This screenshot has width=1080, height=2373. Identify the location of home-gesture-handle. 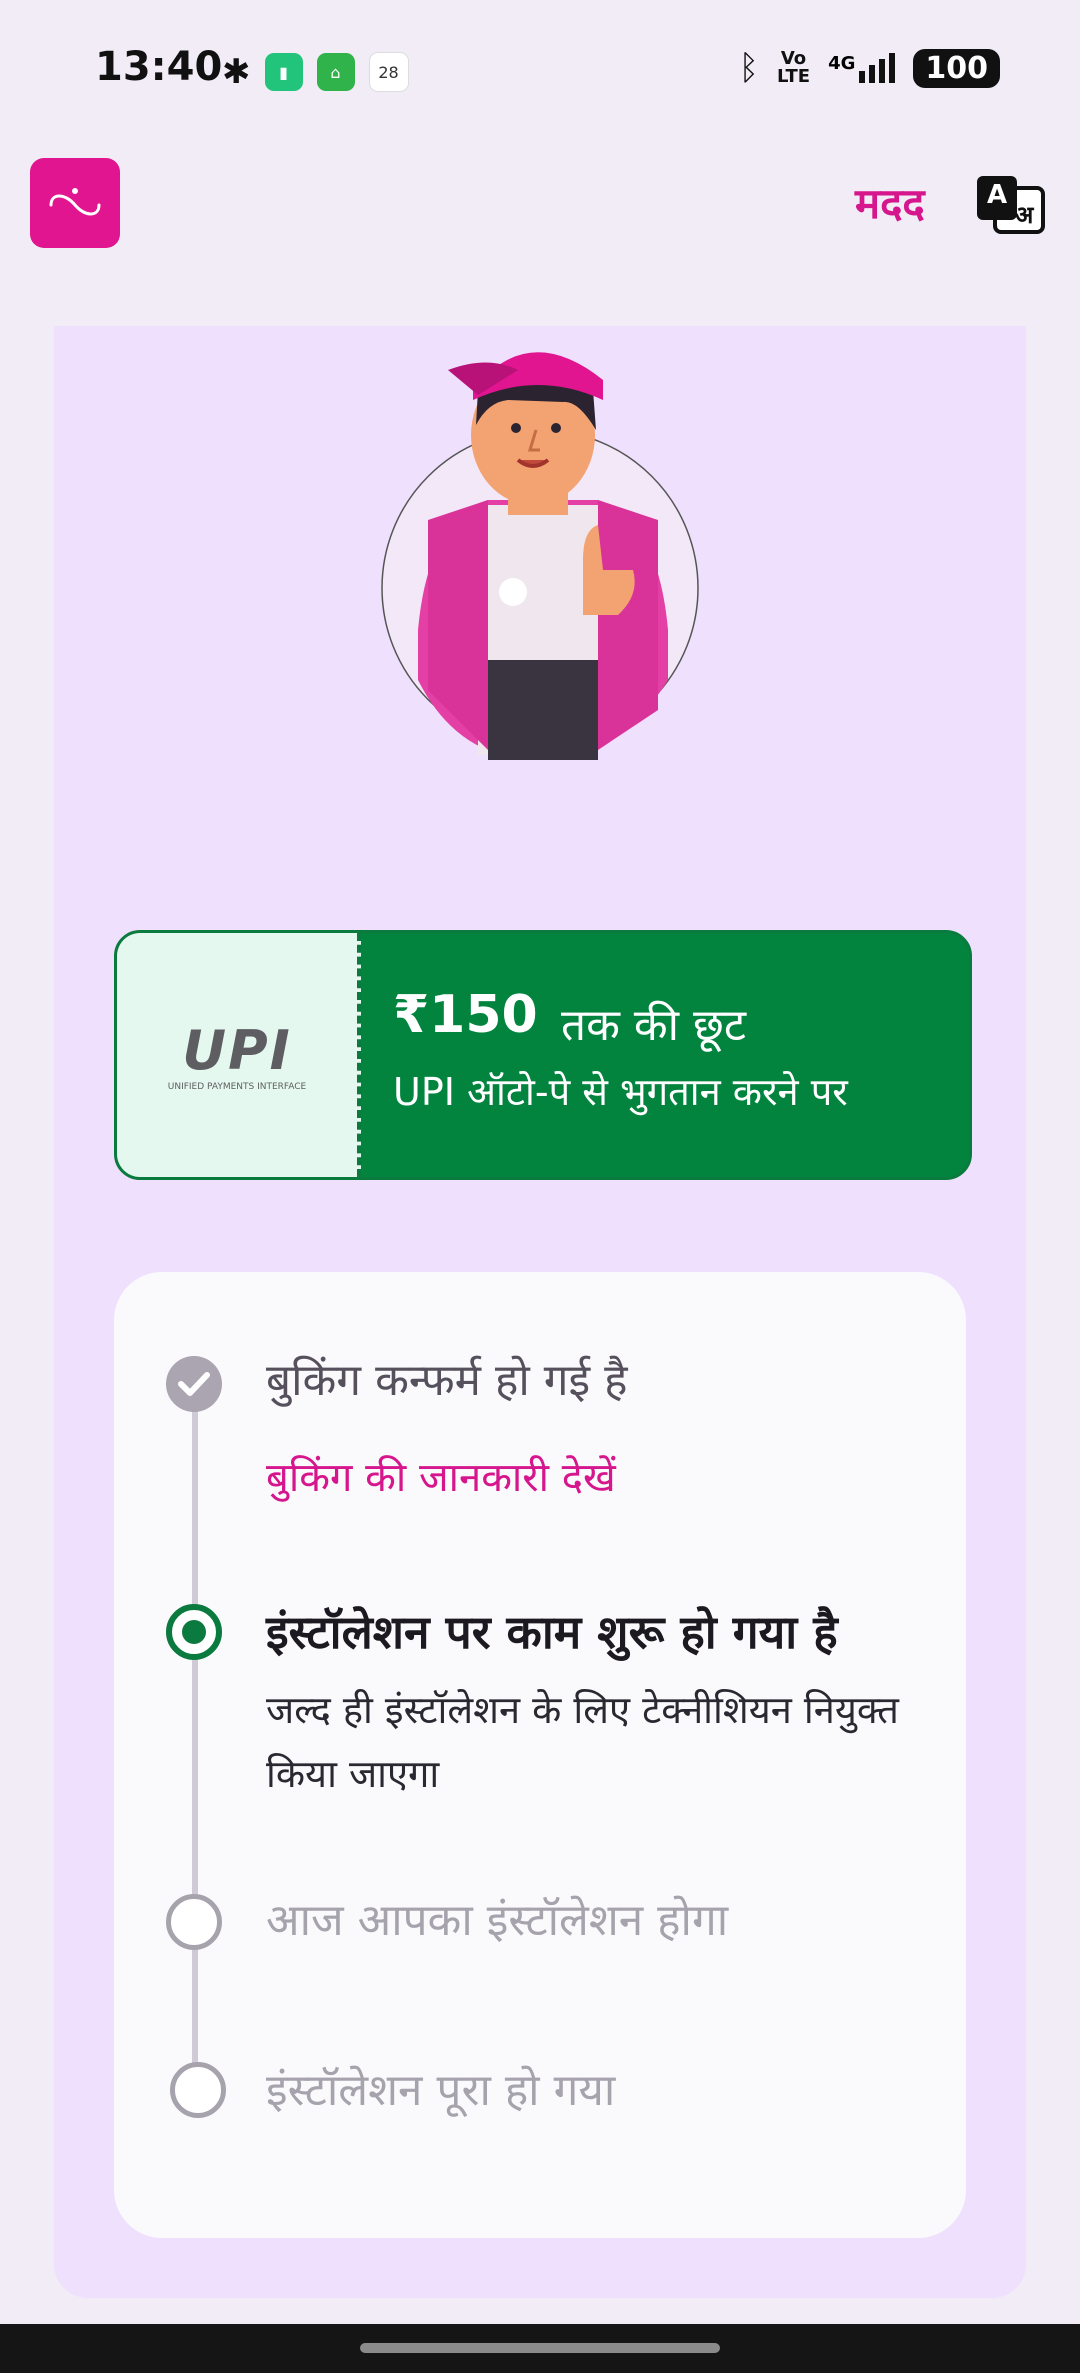
(540, 2348).